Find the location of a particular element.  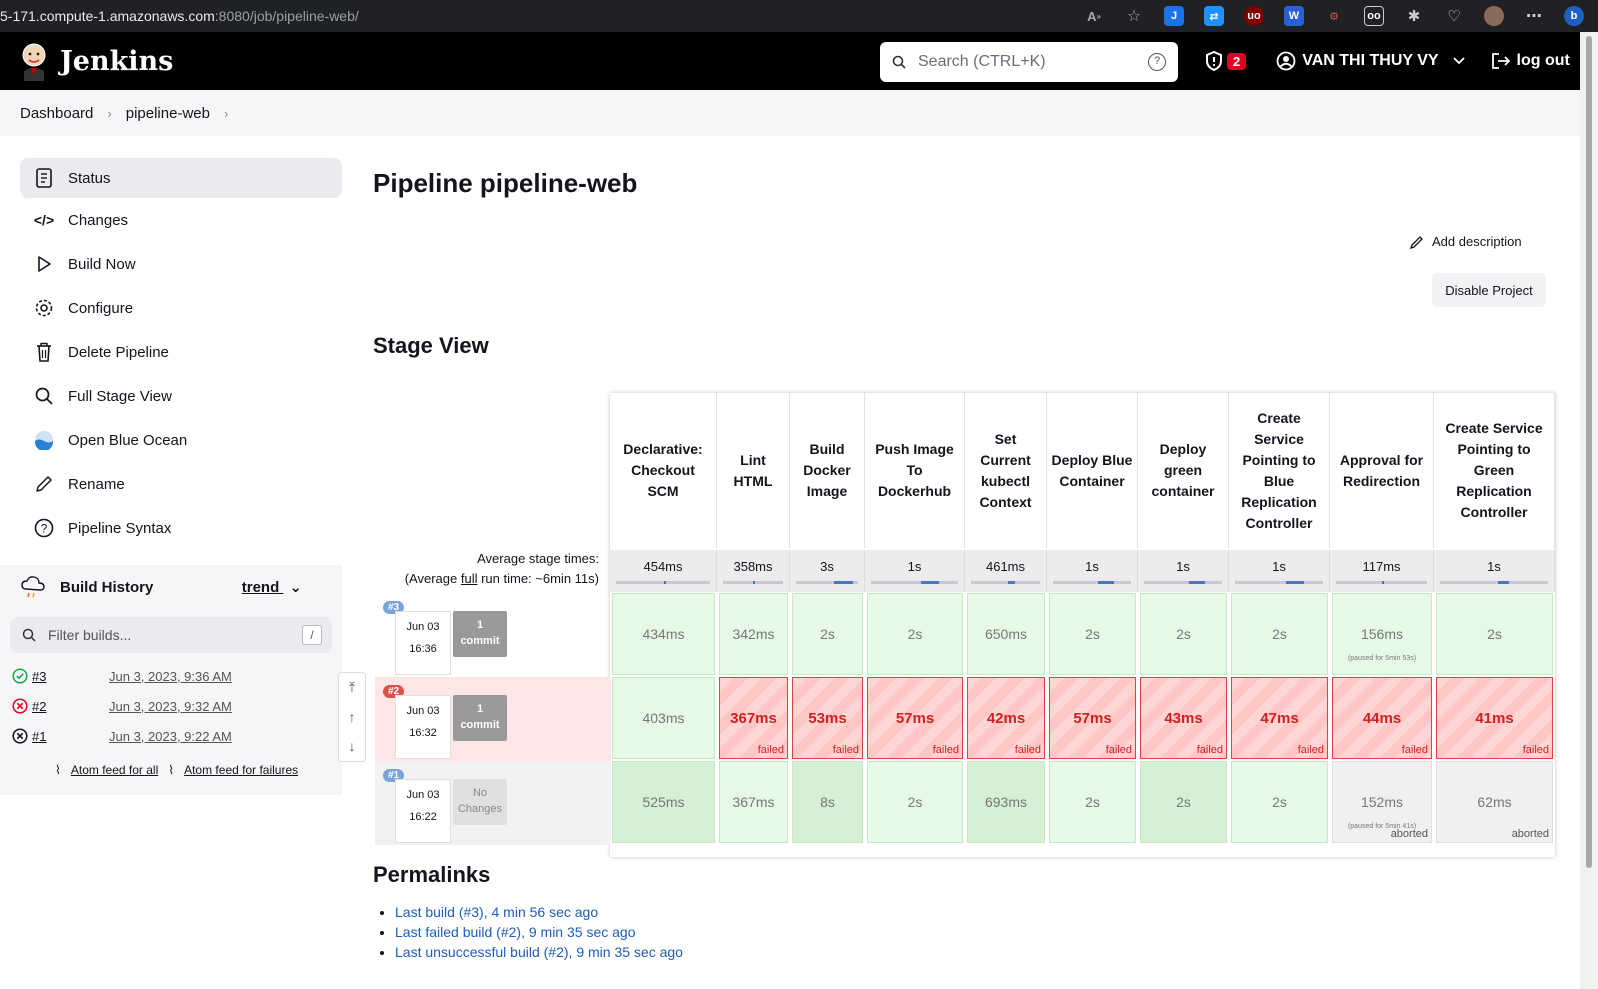

permalink-link: Last failed build (#2), 9 min 35 sec ago is located at coordinates (515, 932).